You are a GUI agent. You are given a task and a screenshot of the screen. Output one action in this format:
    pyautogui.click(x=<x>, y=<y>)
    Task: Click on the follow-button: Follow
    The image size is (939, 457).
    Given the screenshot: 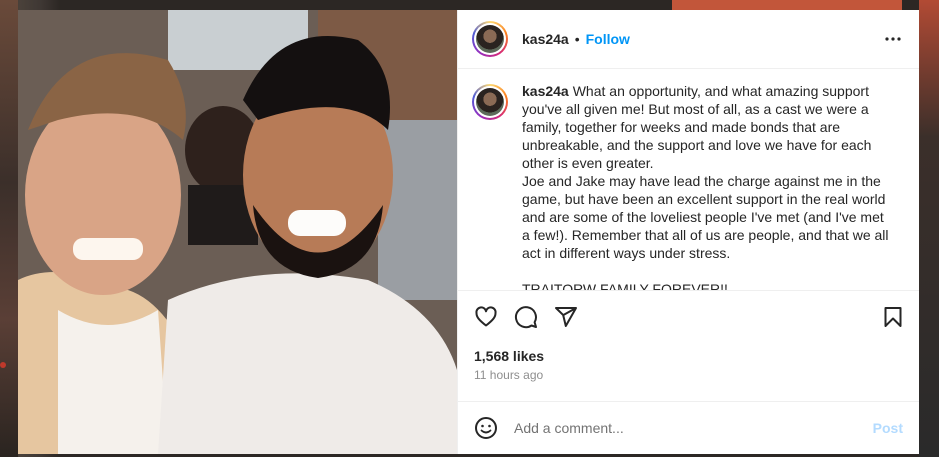 What is the action you would take?
    pyautogui.click(x=608, y=39)
    